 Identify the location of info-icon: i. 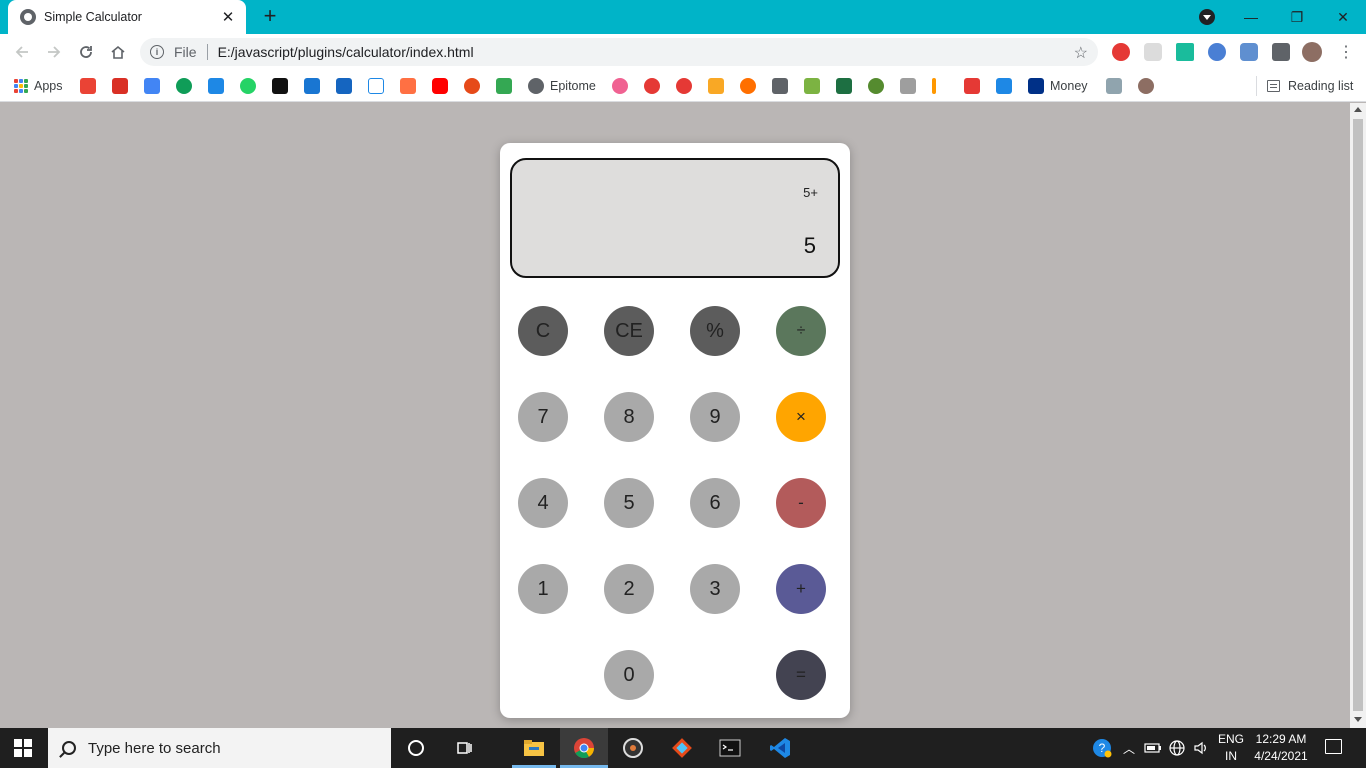
(157, 52).